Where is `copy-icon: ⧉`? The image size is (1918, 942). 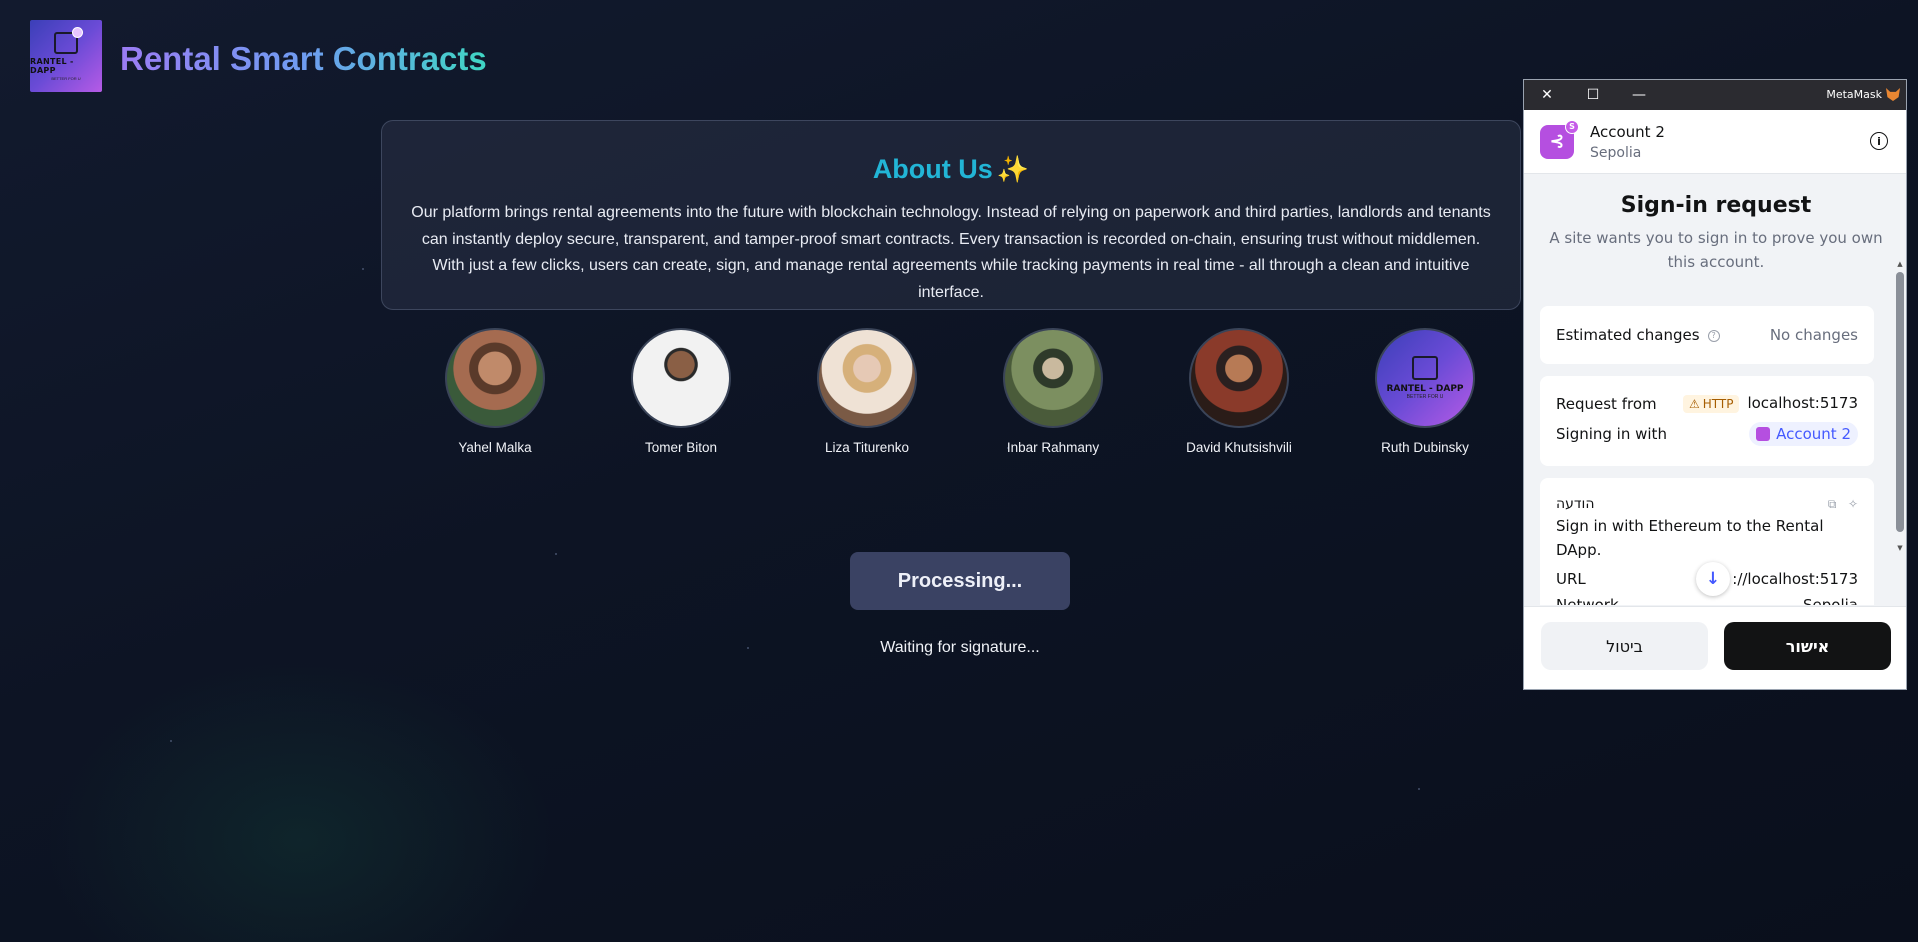
copy-icon: ⧉ is located at coordinates (1832, 504).